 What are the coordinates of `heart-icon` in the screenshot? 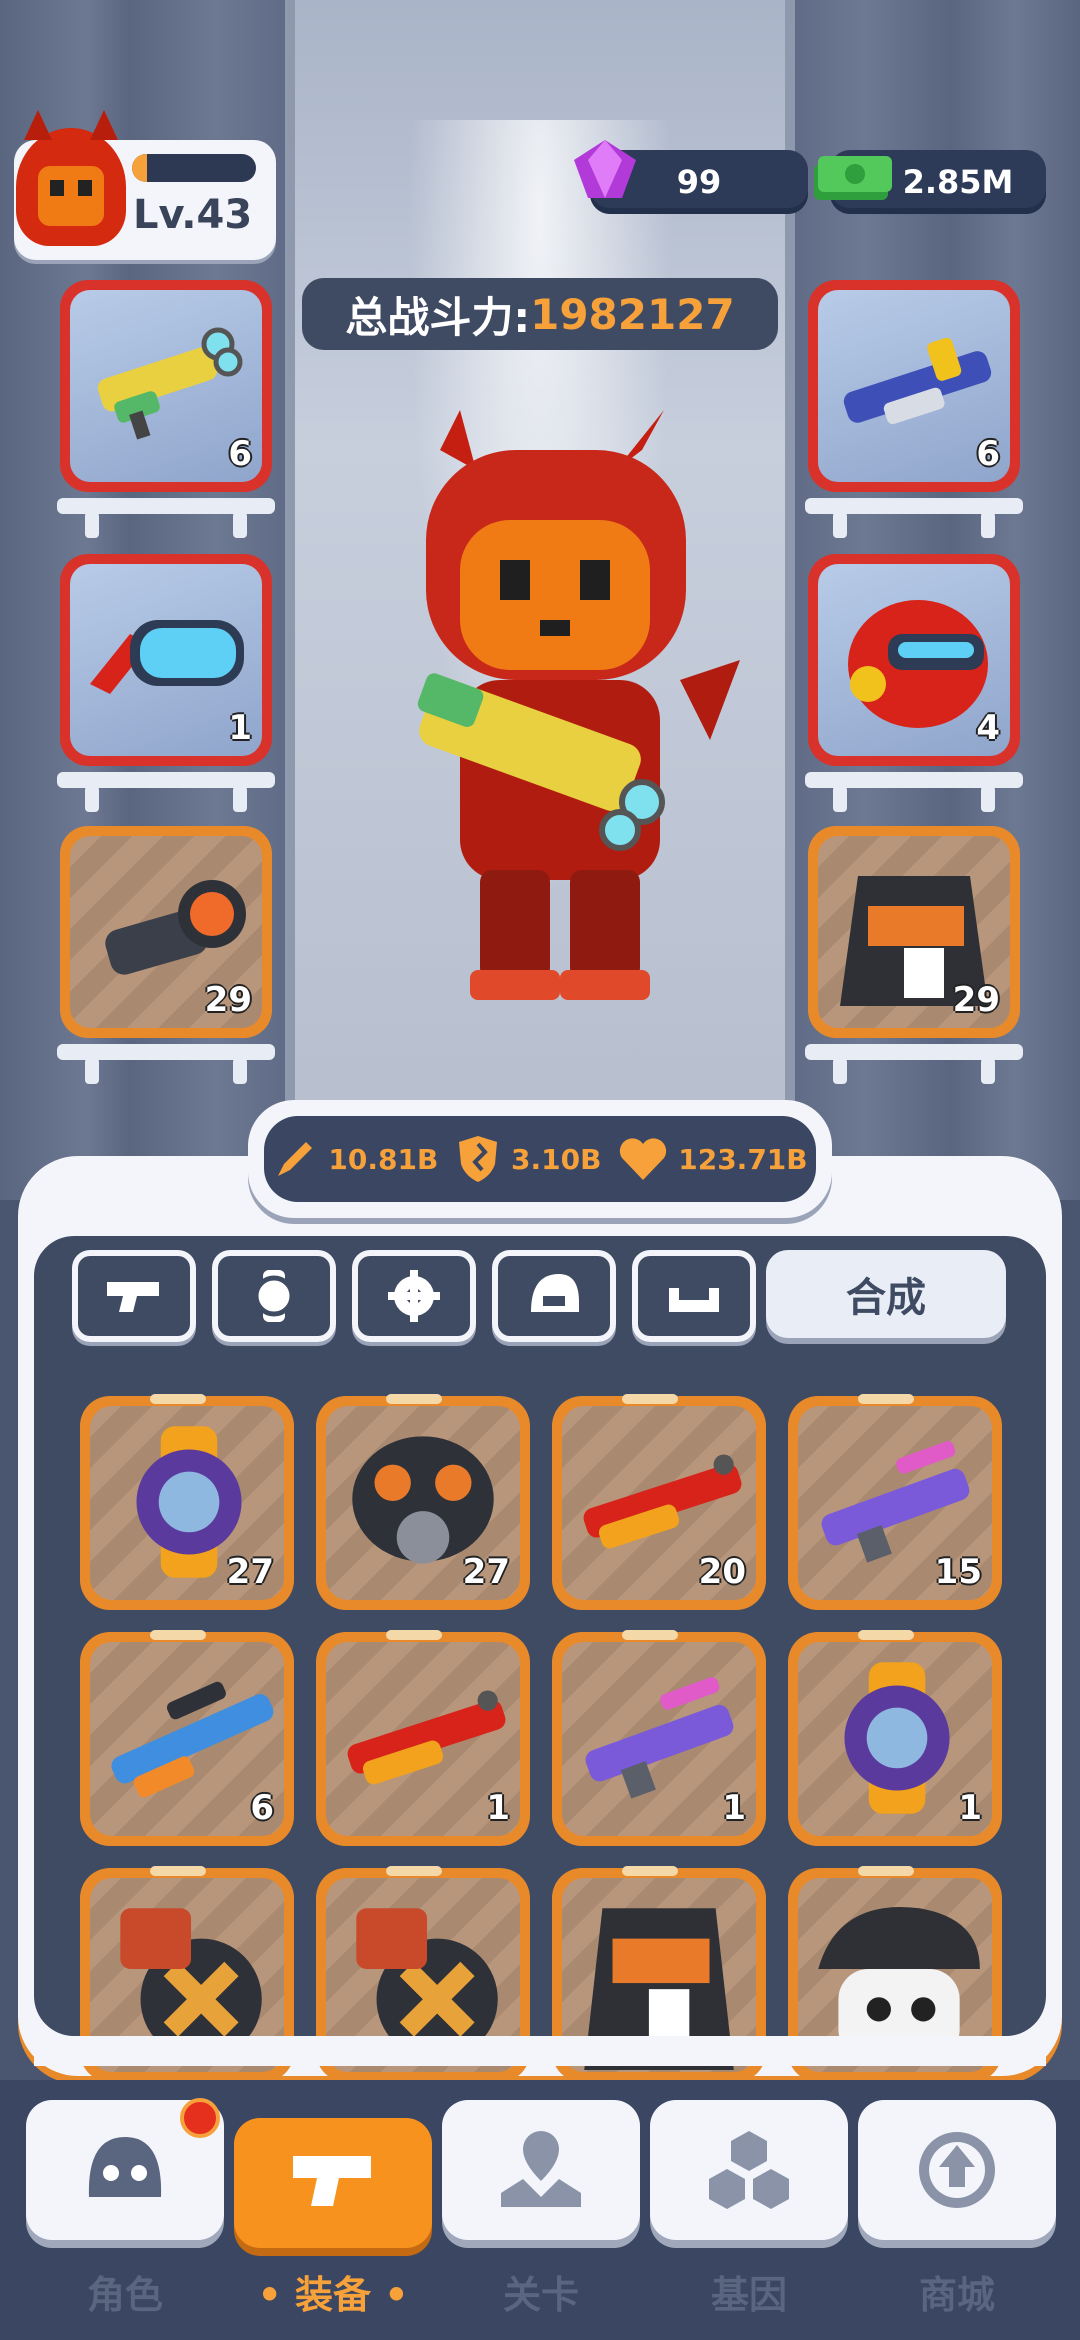 It's located at (643, 1159).